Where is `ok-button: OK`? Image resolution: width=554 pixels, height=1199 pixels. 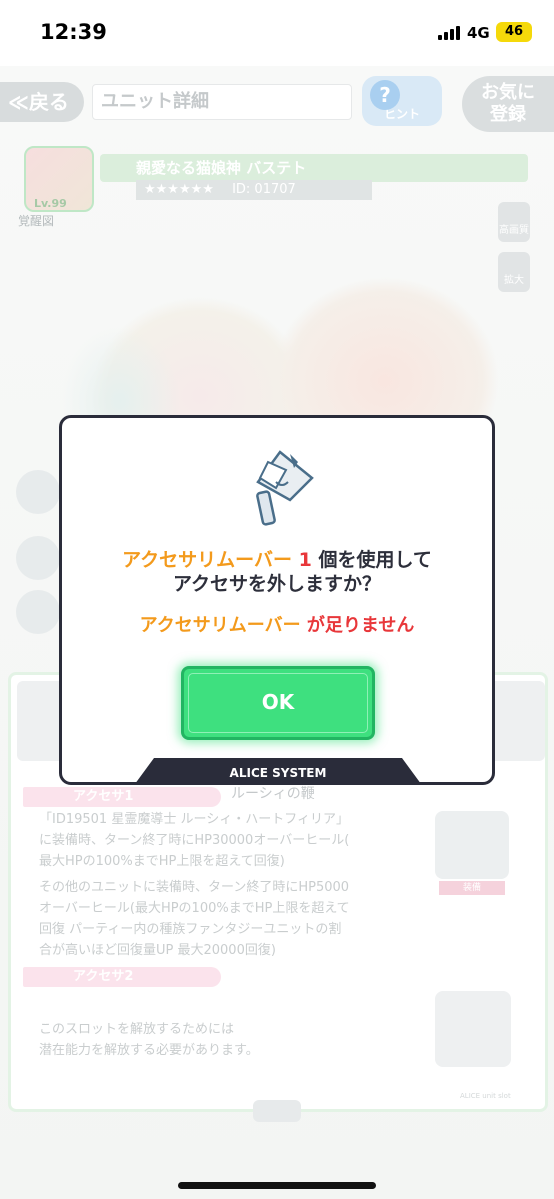 ok-button: OK is located at coordinates (278, 703).